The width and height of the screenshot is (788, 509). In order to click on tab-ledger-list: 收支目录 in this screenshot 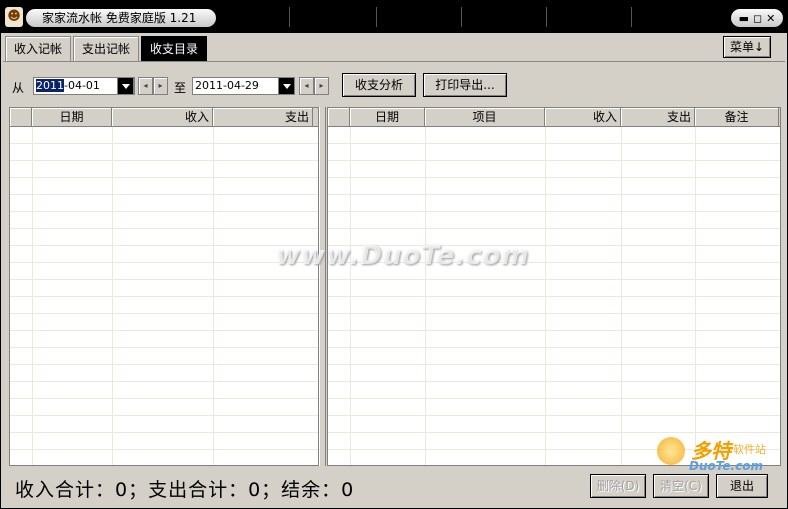, I will do `click(174, 48)`.